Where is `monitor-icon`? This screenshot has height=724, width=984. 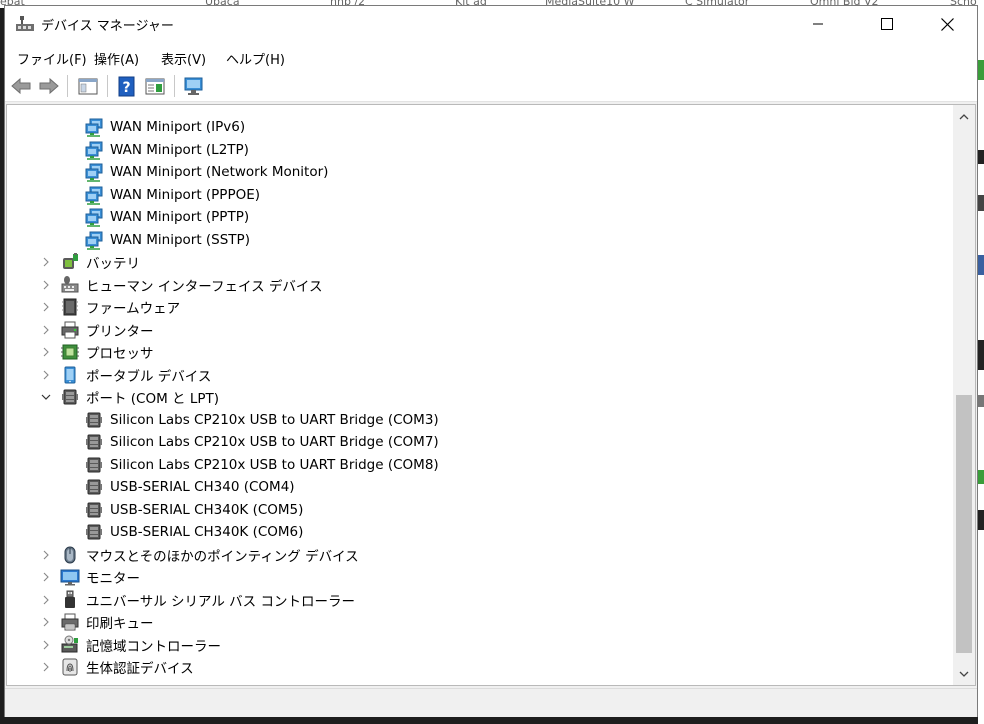
monitor-icon is located at coordinates (70, 577).